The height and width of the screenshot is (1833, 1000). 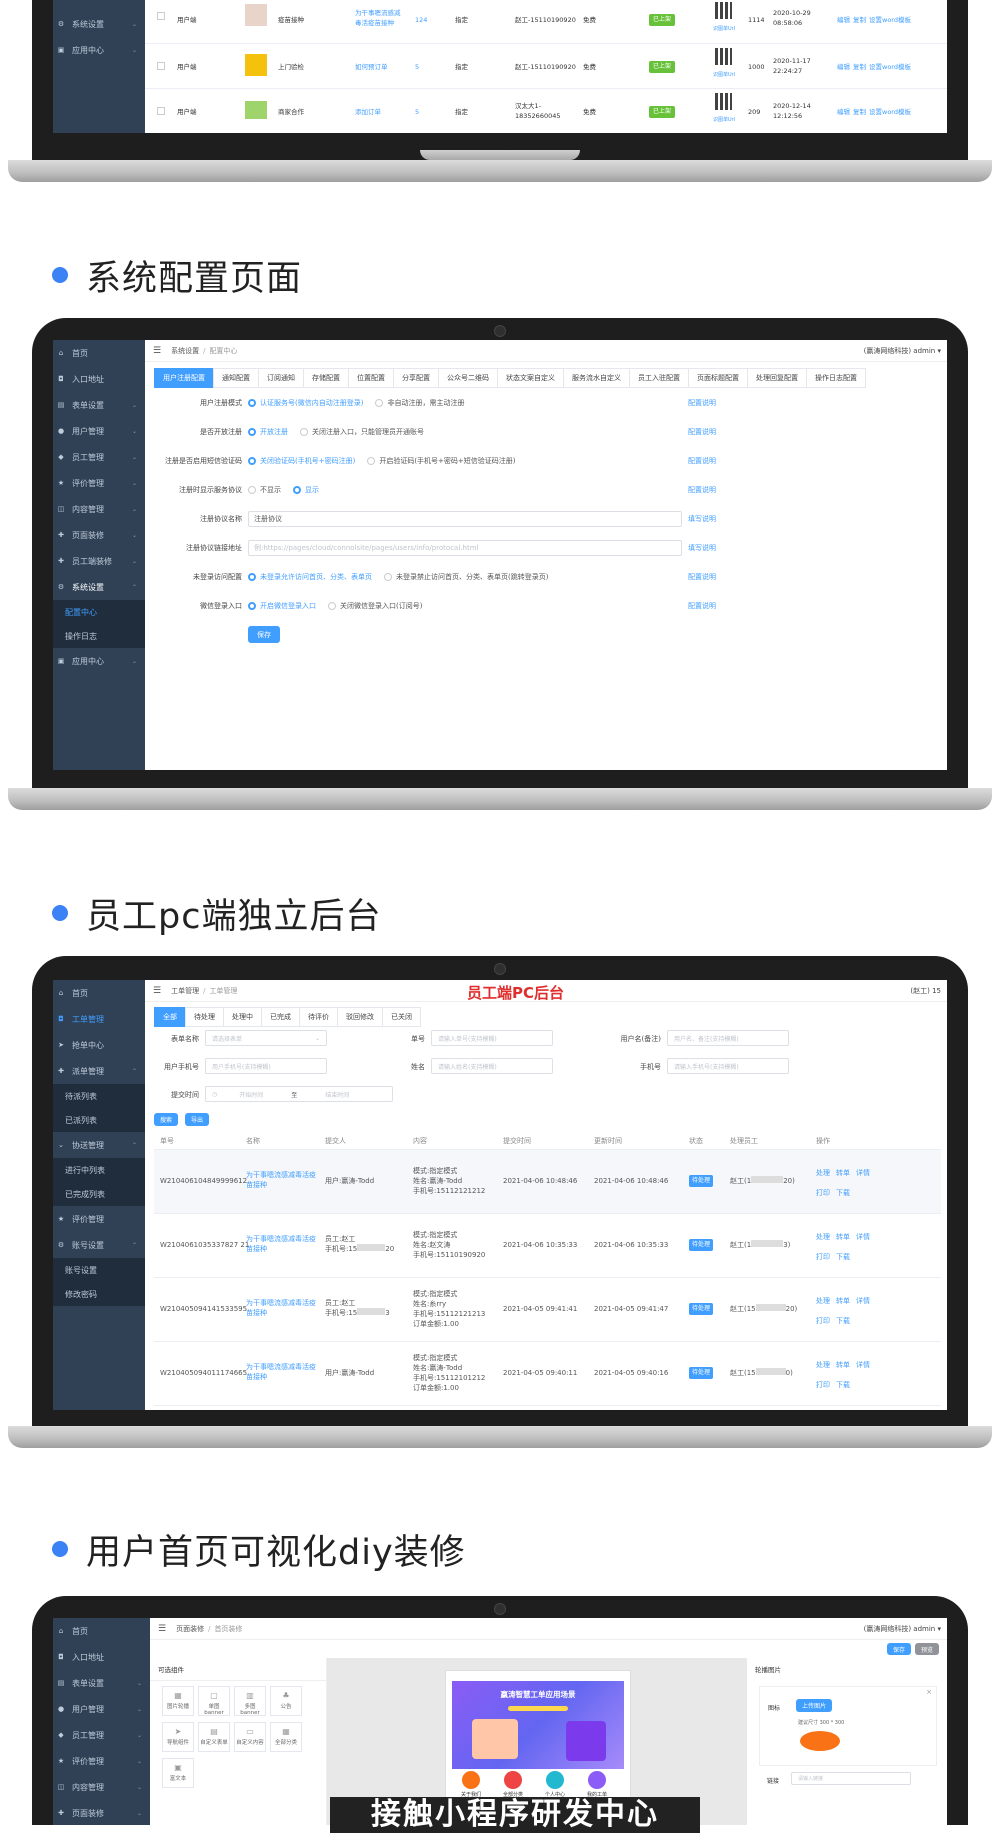 What do you see at coordinates (851, 1778) in the screenshot?
I see `link-input: 请输入链接` at bounding box center [851, 1778].